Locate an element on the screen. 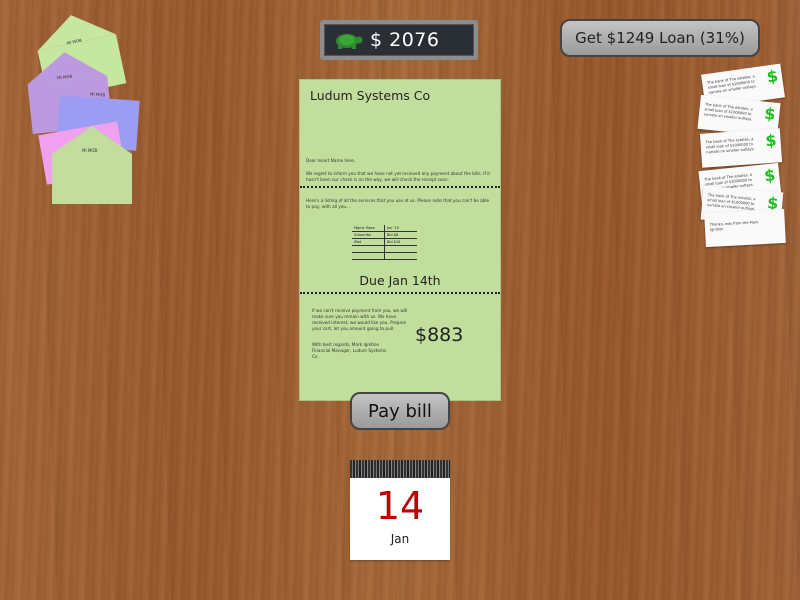 The width and height of the screenshot is (800, 600). calendar-month: Jan is located at coordinates (400, 539).